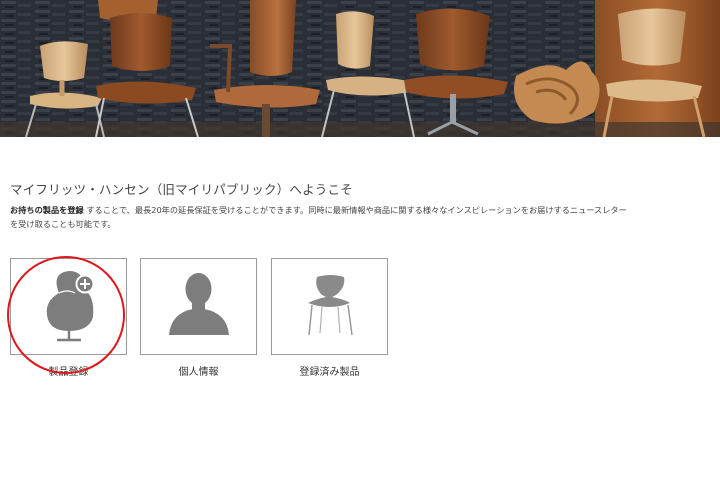 This screenshot has height=480, width=720. I want to click on registered-products-label: 登録済み製品, so click(329, 370).